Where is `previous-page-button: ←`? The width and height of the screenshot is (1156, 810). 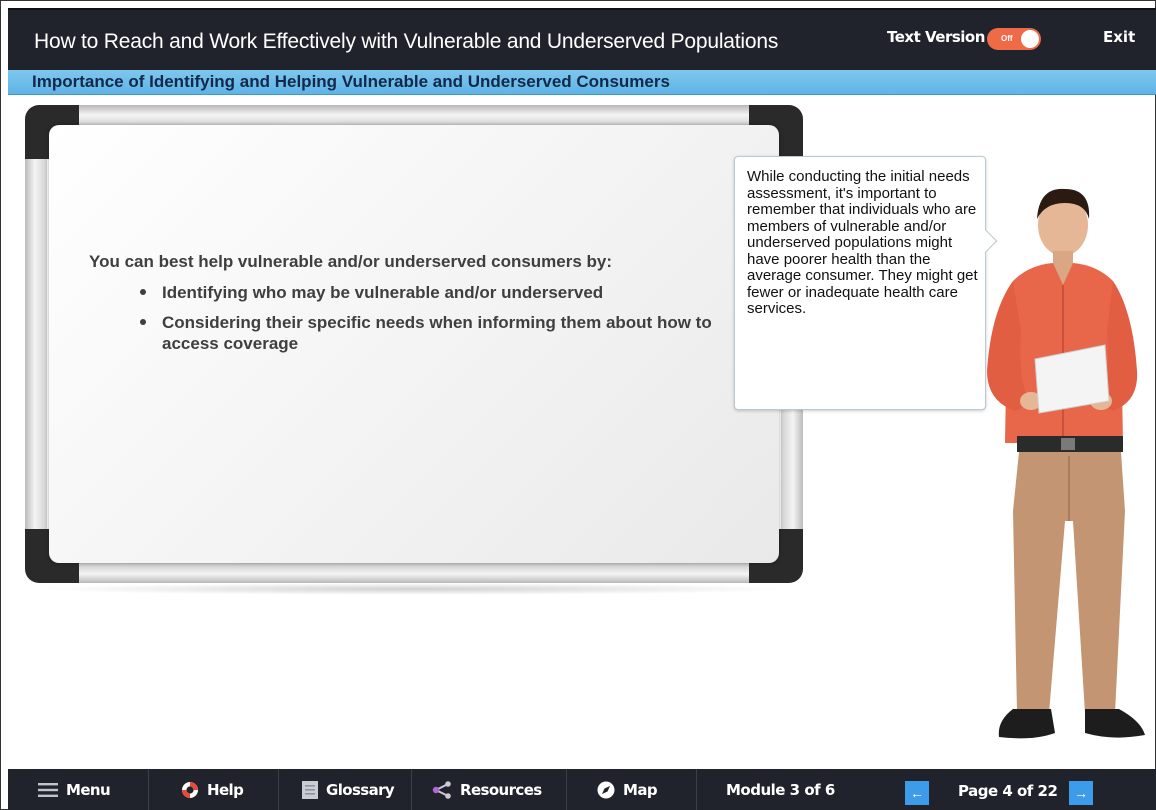
previous-page-button: ← is located at coordinates (917, 793).